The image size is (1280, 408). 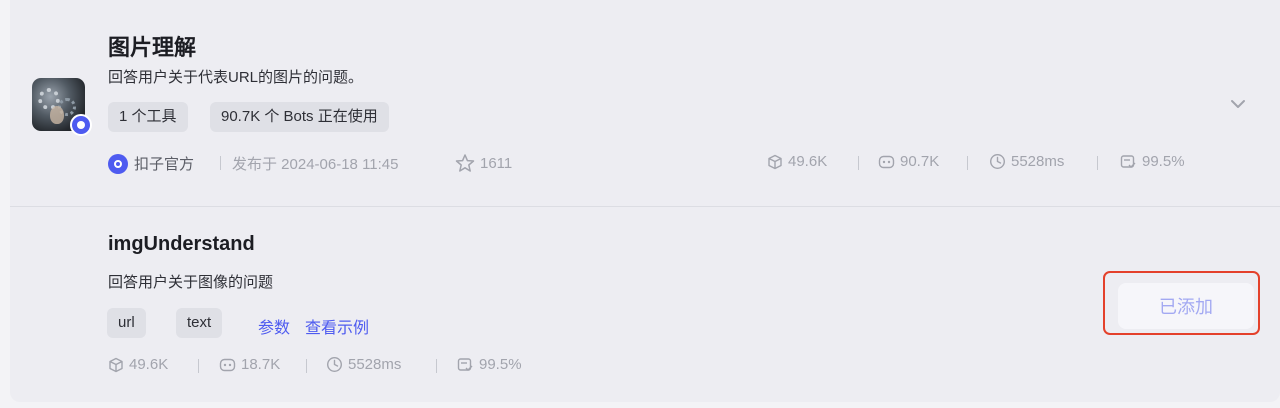 I want to click on tool-success-value: 99.5%, so click(x=500, y=364).